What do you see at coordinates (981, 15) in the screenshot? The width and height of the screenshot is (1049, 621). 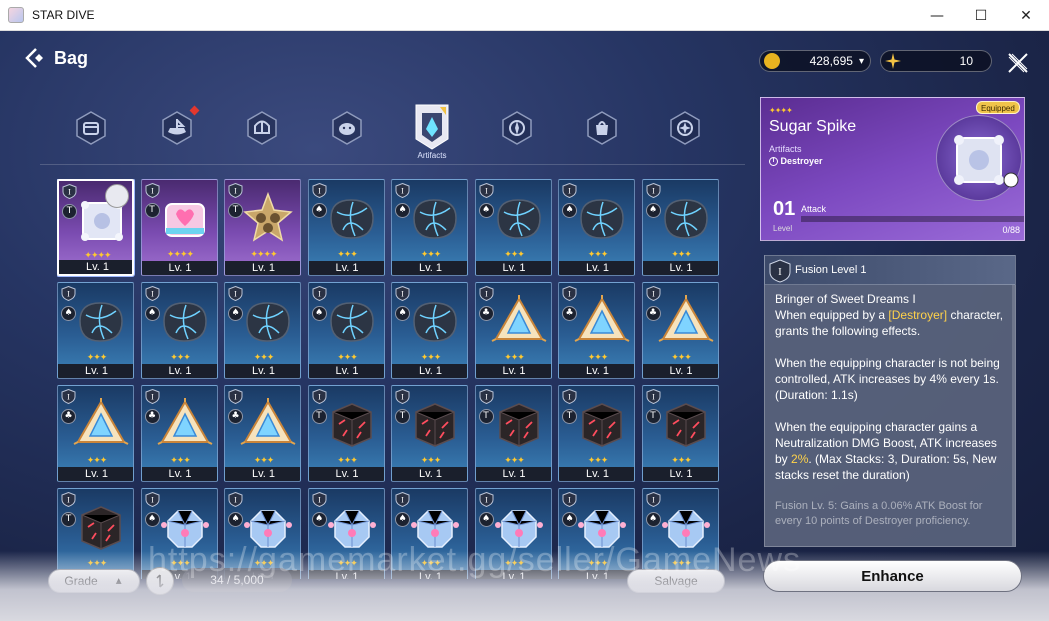 I see `maximize-button: ☐` at bounding box center [981, 15].